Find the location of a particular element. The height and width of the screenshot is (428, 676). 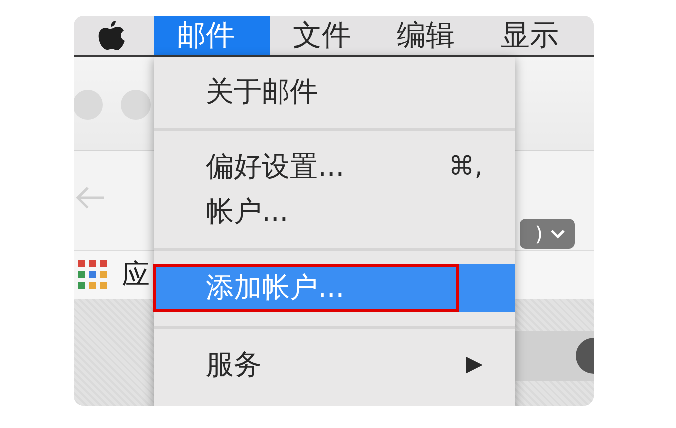

apps-grid-icon is located at coordinates (93, 275).